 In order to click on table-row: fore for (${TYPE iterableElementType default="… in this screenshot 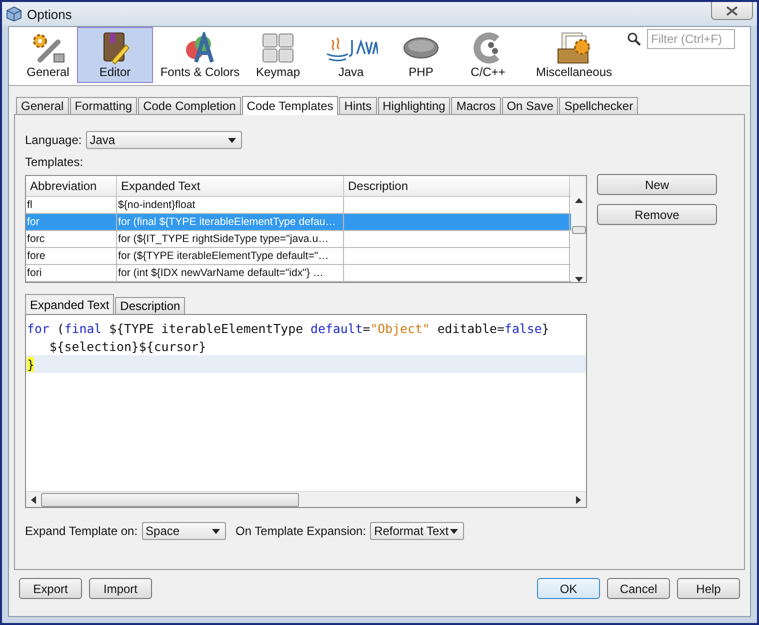, I will do `click(298, 256)`.